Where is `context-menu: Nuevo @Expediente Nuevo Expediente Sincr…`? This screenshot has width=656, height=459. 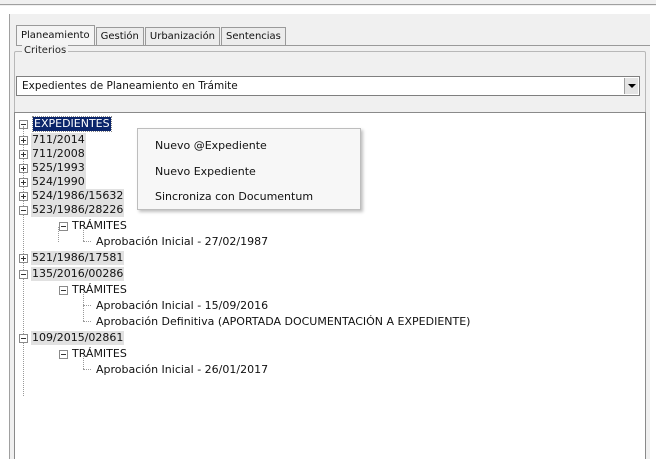 context-menu: Nuevo @Expediente Nuevo Expediente Sincr… is located at coordinates (249, 169).